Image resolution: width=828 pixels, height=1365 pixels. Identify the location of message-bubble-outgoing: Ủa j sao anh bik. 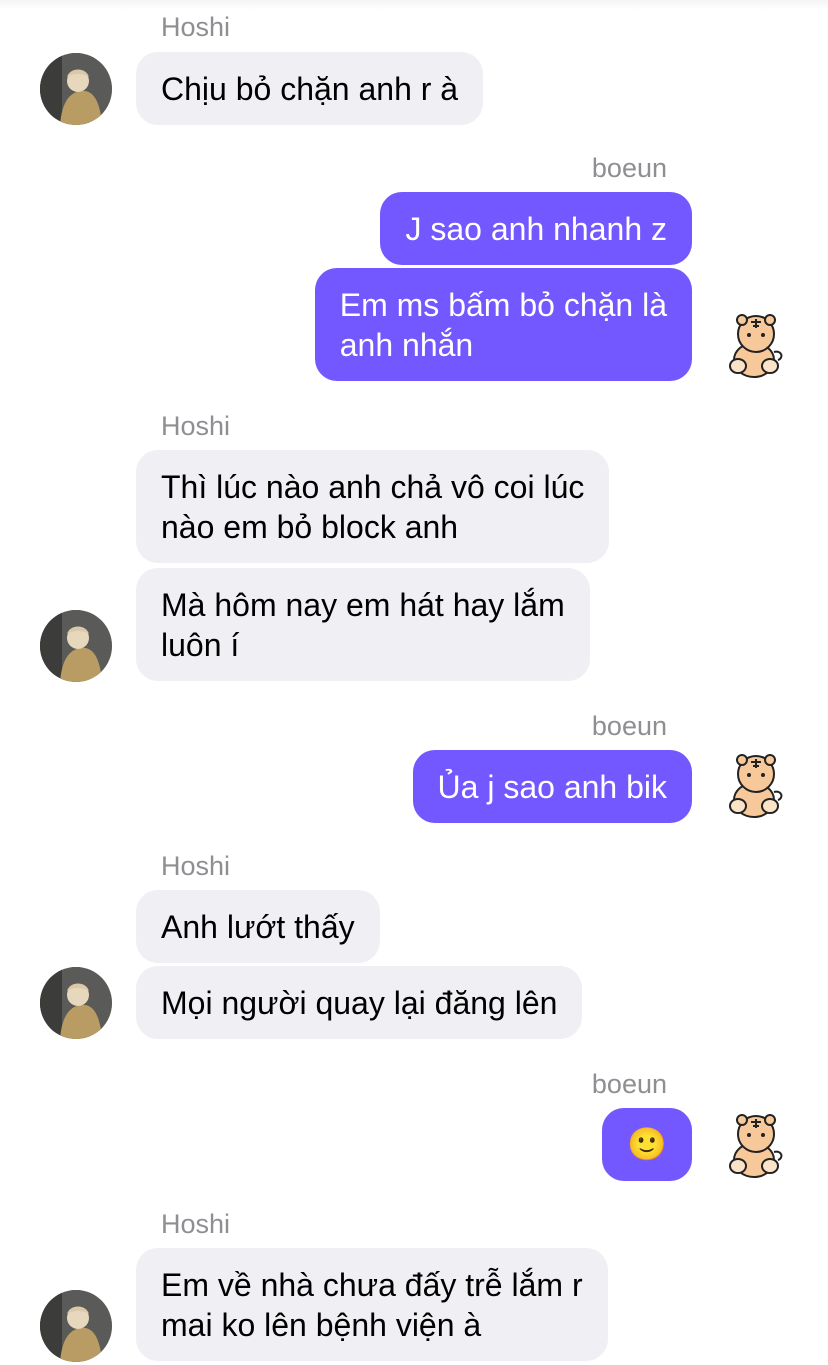
(552, 786).